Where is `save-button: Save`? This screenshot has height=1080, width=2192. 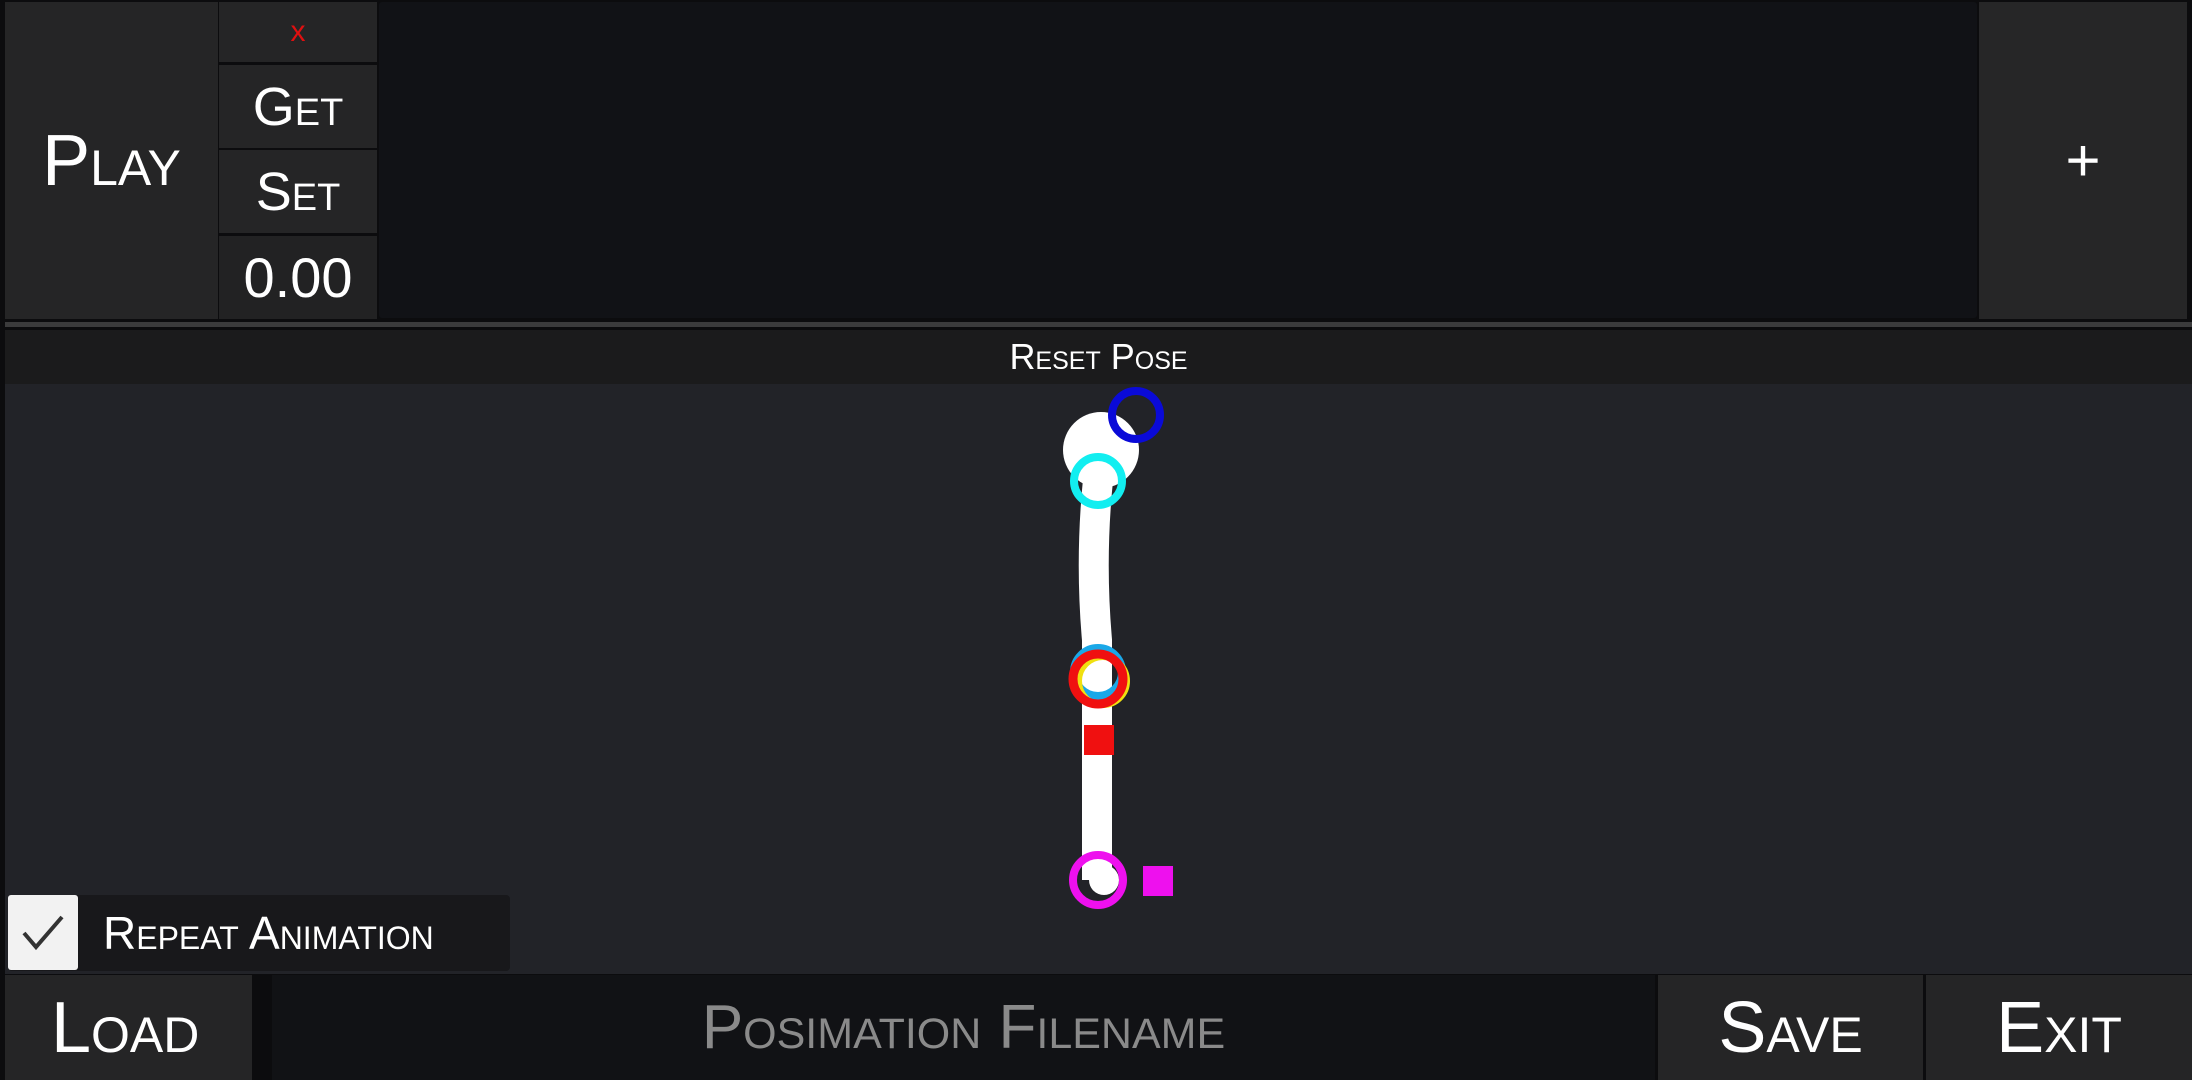
save-button: Save is located at coordinates (1790, 1027).